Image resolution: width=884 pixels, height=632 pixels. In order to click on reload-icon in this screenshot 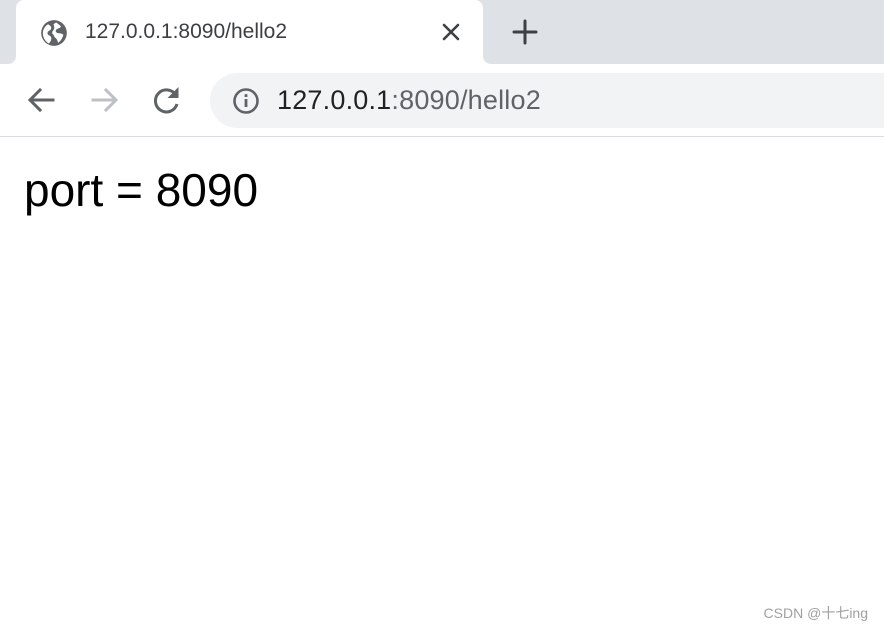, I will do `click(167, 100)`.